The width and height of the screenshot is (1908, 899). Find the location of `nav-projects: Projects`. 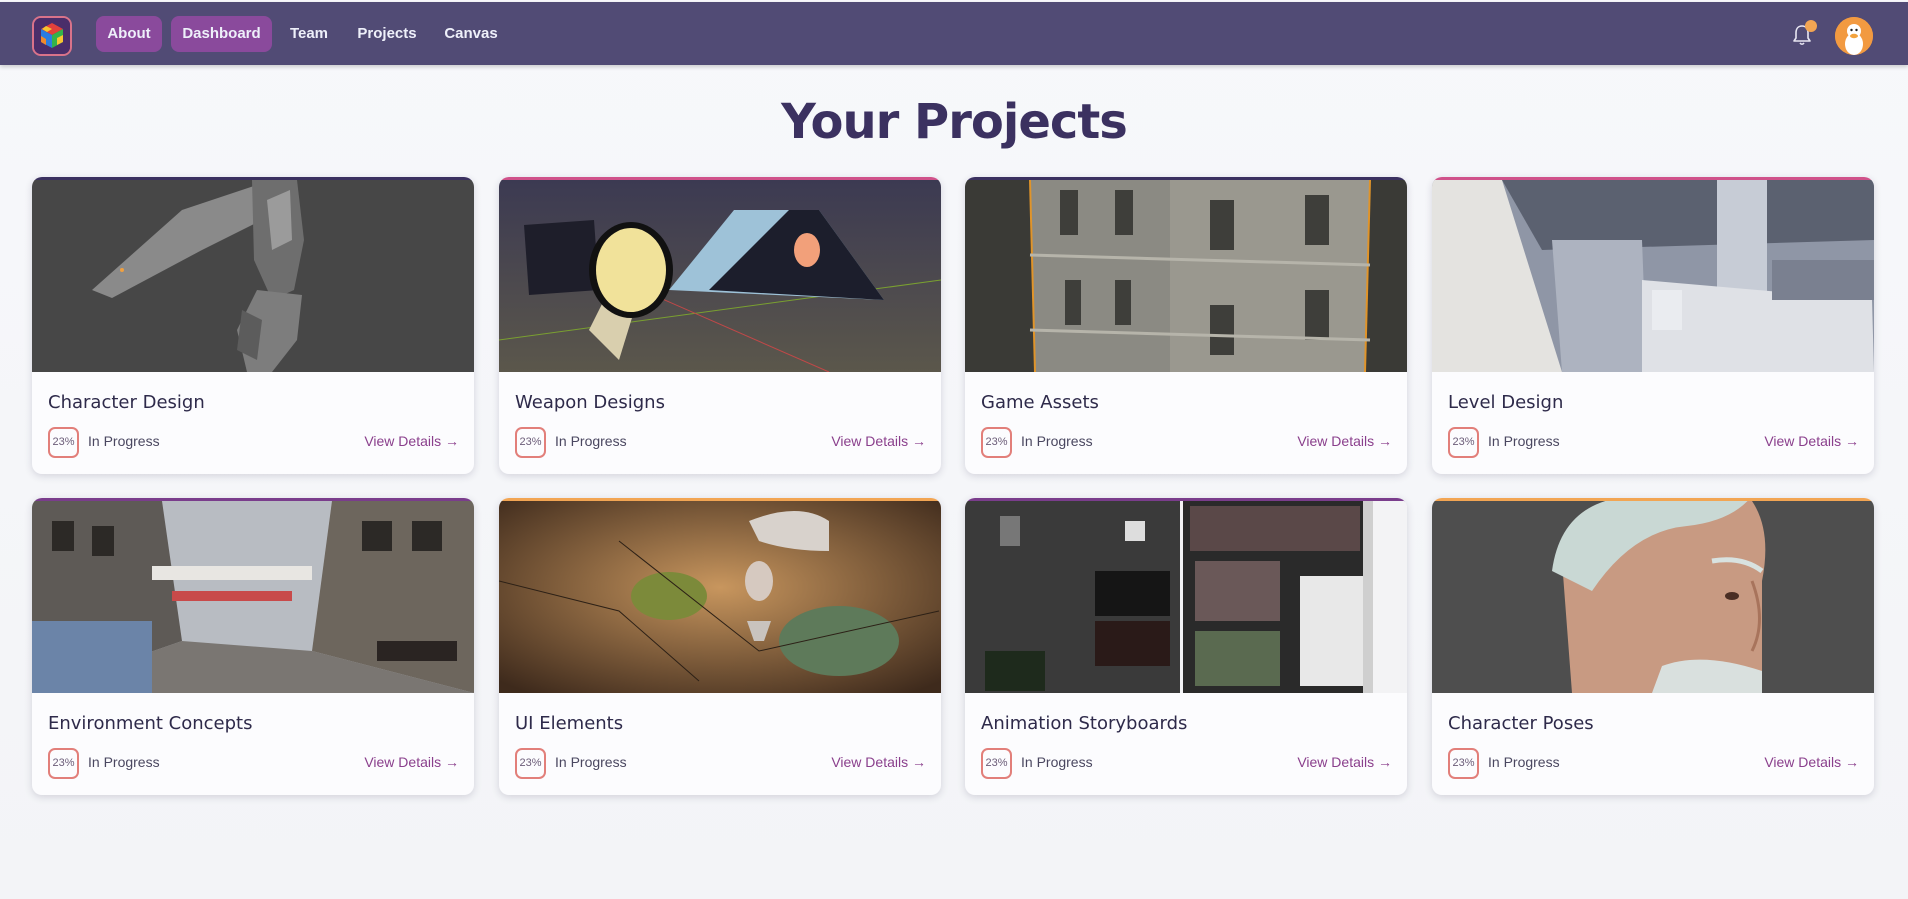

nav-projects: Projects is located at coordinates (387, 34).